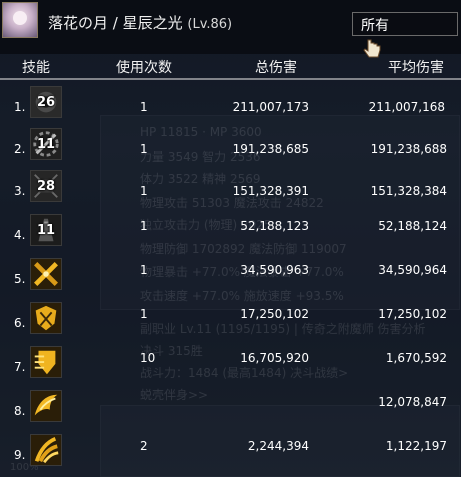  I want to click on damage-stats-header: 落花の月 / 星辰之光 (Lv.86) 所有, so click(230, 27).